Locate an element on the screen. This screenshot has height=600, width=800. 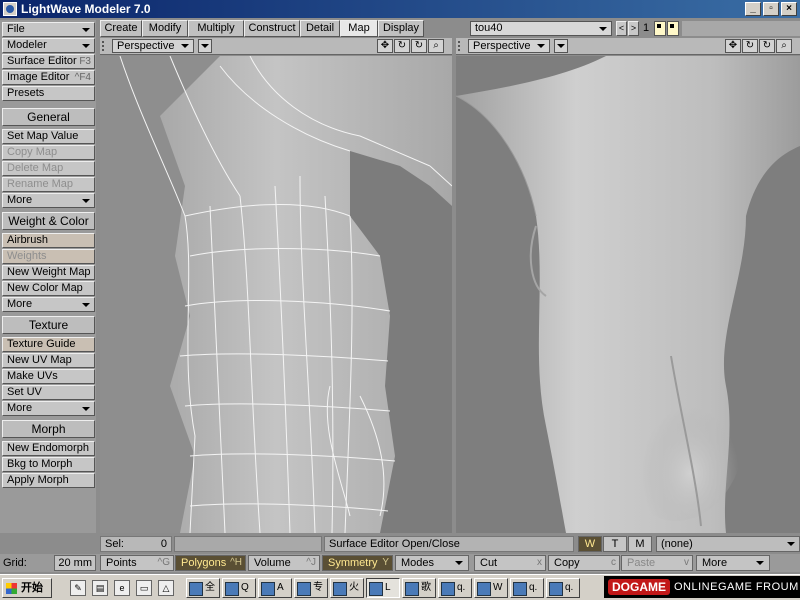
tab-display: Display is located at coordinates (401, 28).